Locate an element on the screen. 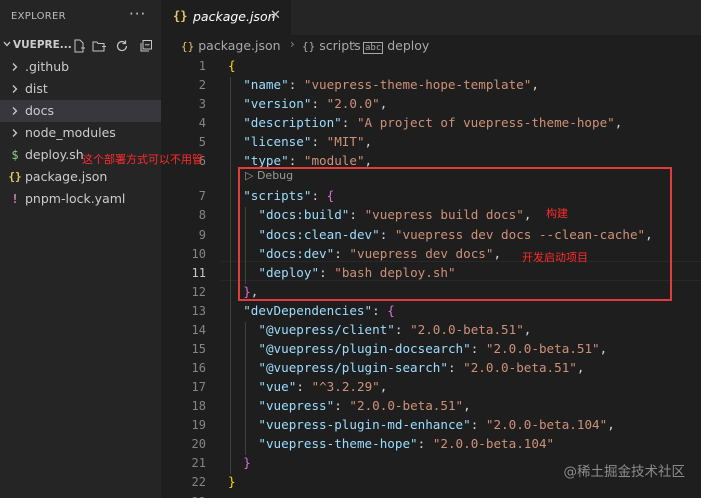 The image size is (701, 498). line-number: 22 is located at coordinates (198, 482).